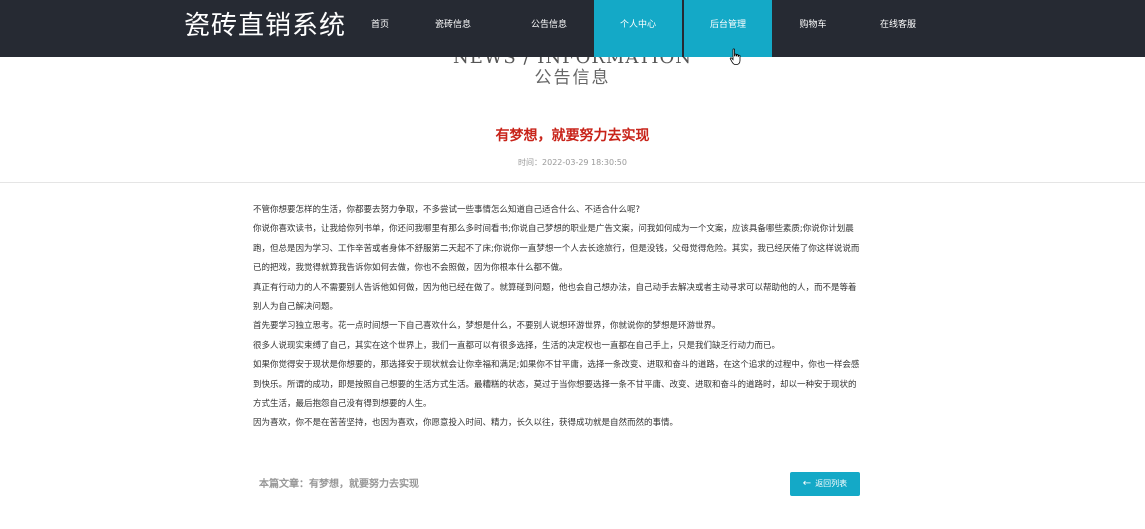 This screenshot has width=1145, height=529. I want to click on site-brand: 瓷砖直销系统, so click(265, 26).